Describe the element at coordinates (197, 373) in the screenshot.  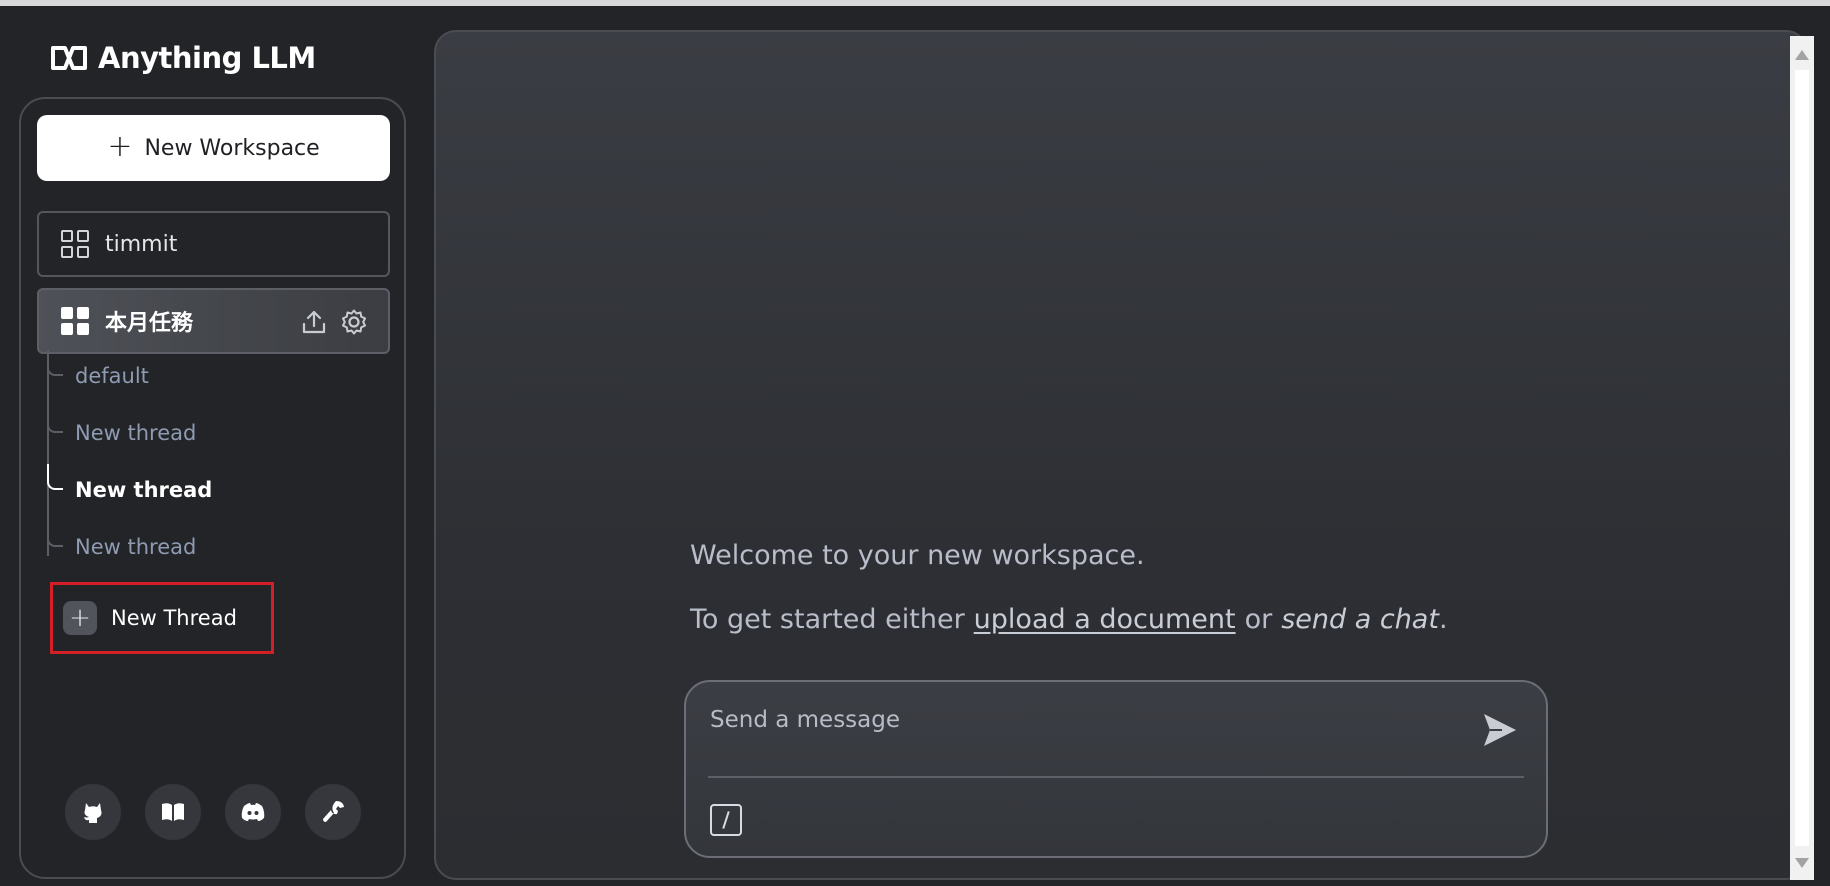
I see `thread-item-default: default` at that location.